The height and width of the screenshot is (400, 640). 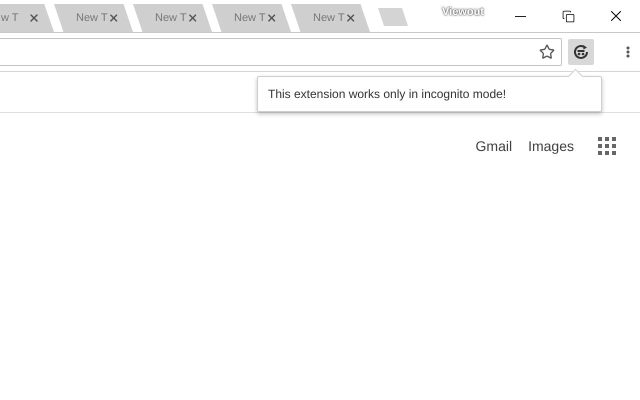 What do you see at coordinates (568, 16) in the screenshot?
I see `restore-icon` at bounding box center [568, 16].